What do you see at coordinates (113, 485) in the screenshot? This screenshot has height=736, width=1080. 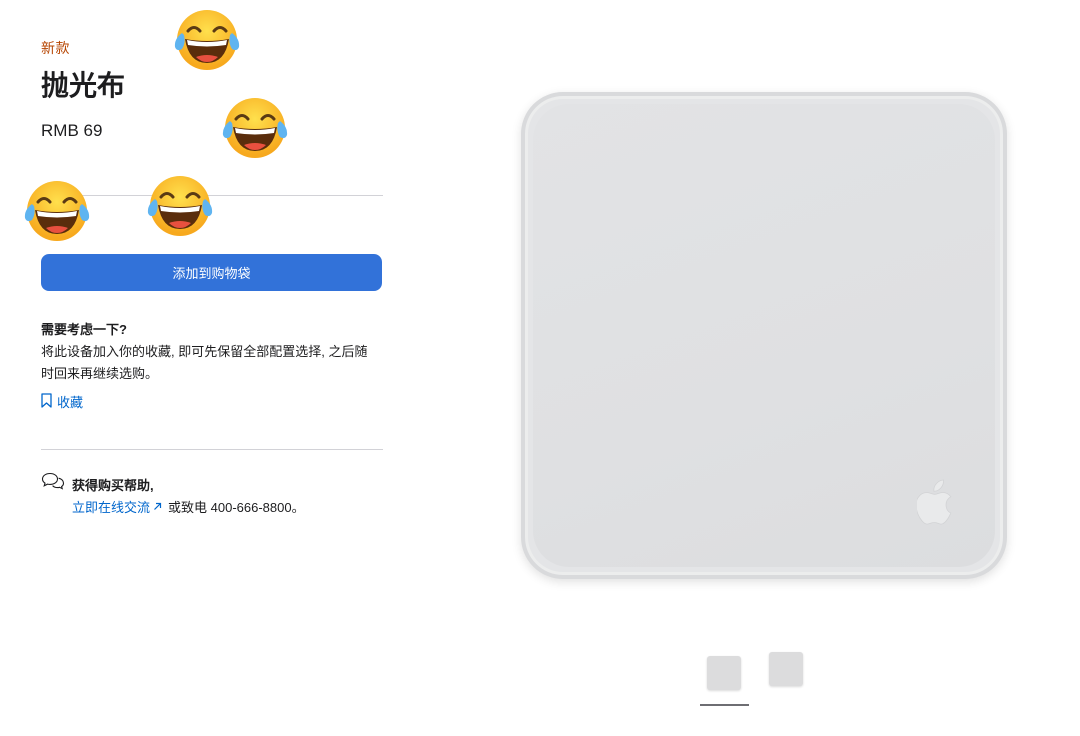 I see `help-title: 获得购买帮助,` at bounding box center [113, 485].